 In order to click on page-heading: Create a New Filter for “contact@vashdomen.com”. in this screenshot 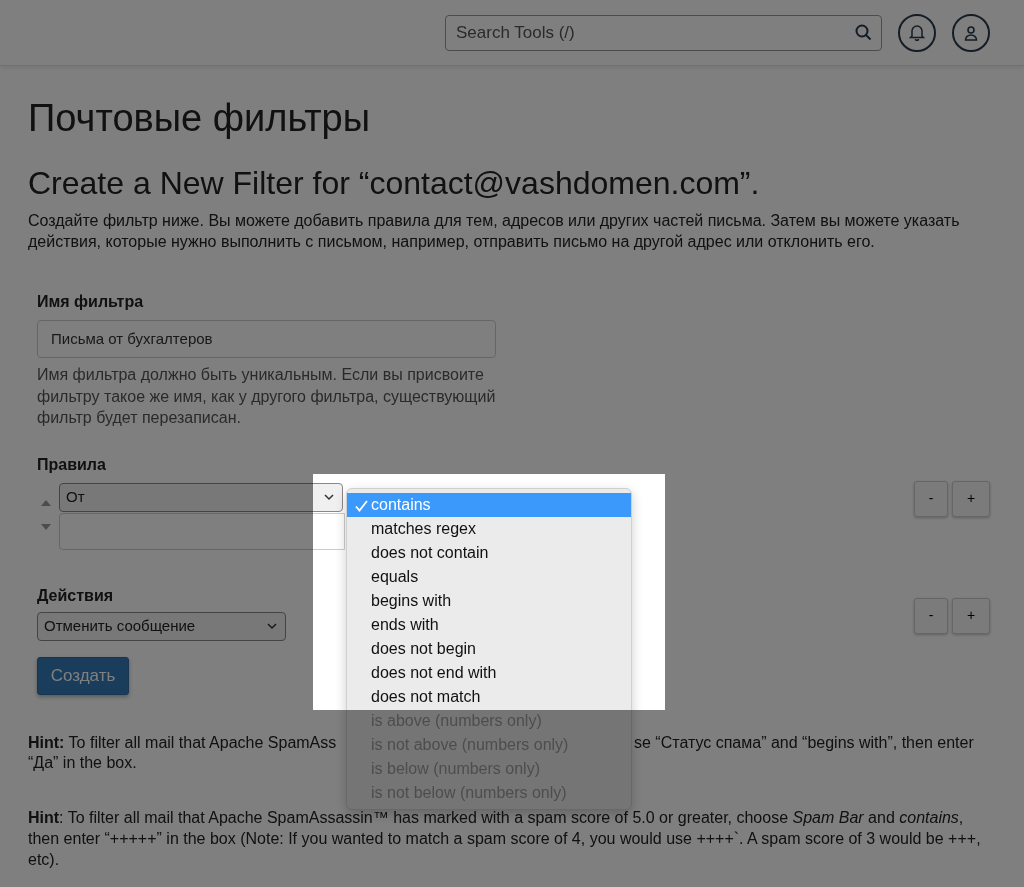, I will do `click(394, 182)`.